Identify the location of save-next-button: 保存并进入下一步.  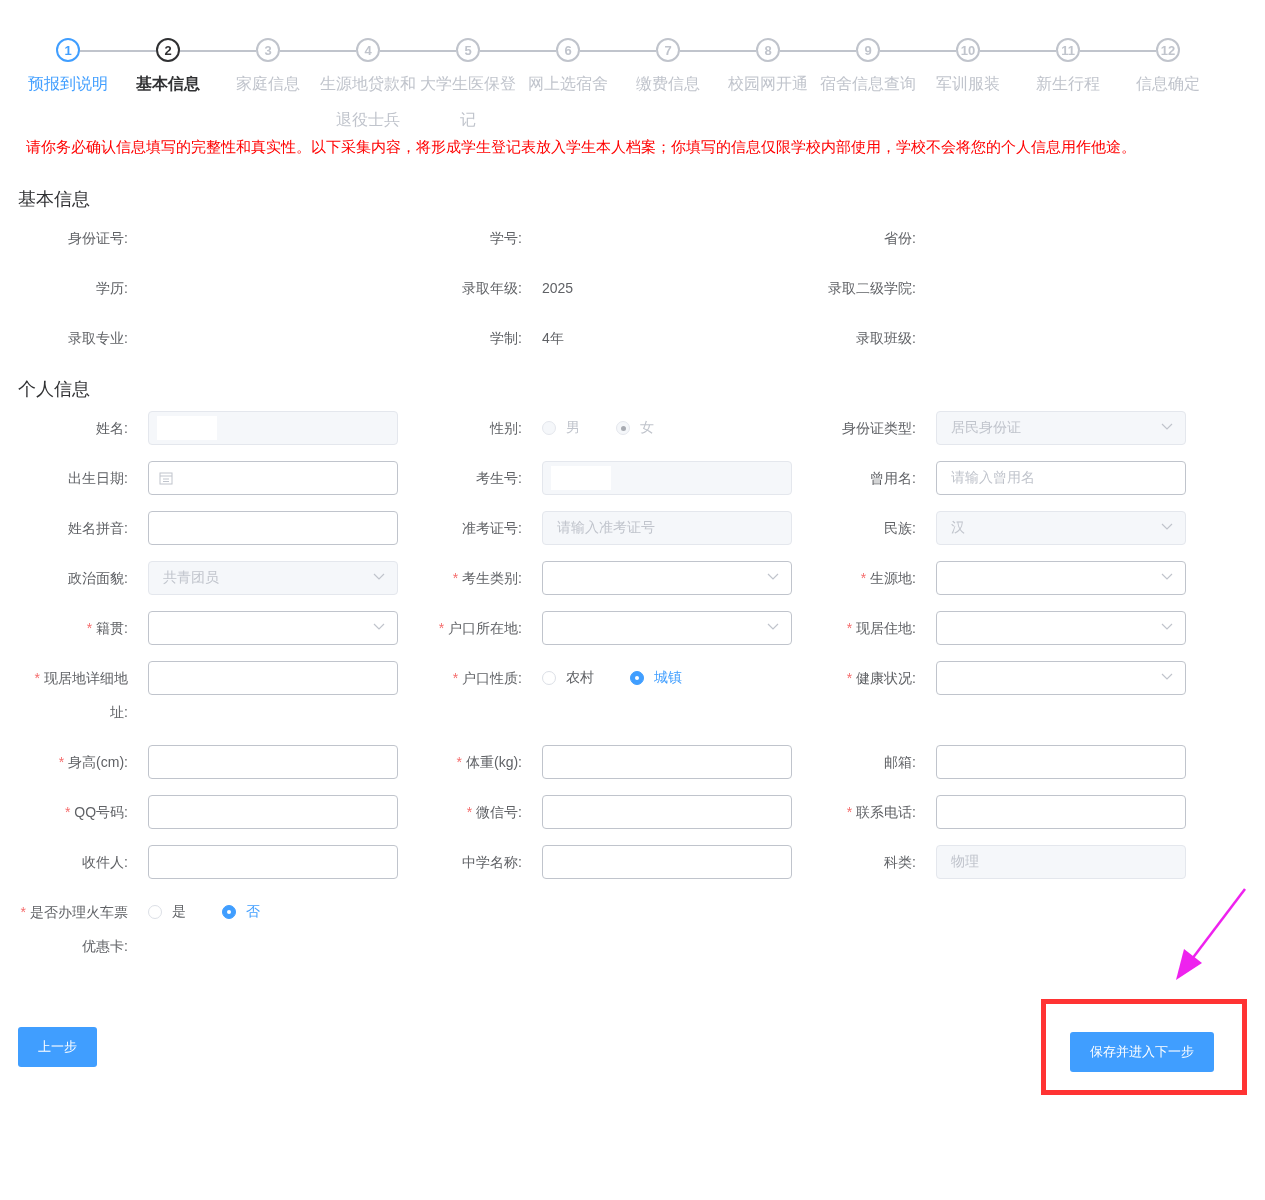
(1142, 1052).